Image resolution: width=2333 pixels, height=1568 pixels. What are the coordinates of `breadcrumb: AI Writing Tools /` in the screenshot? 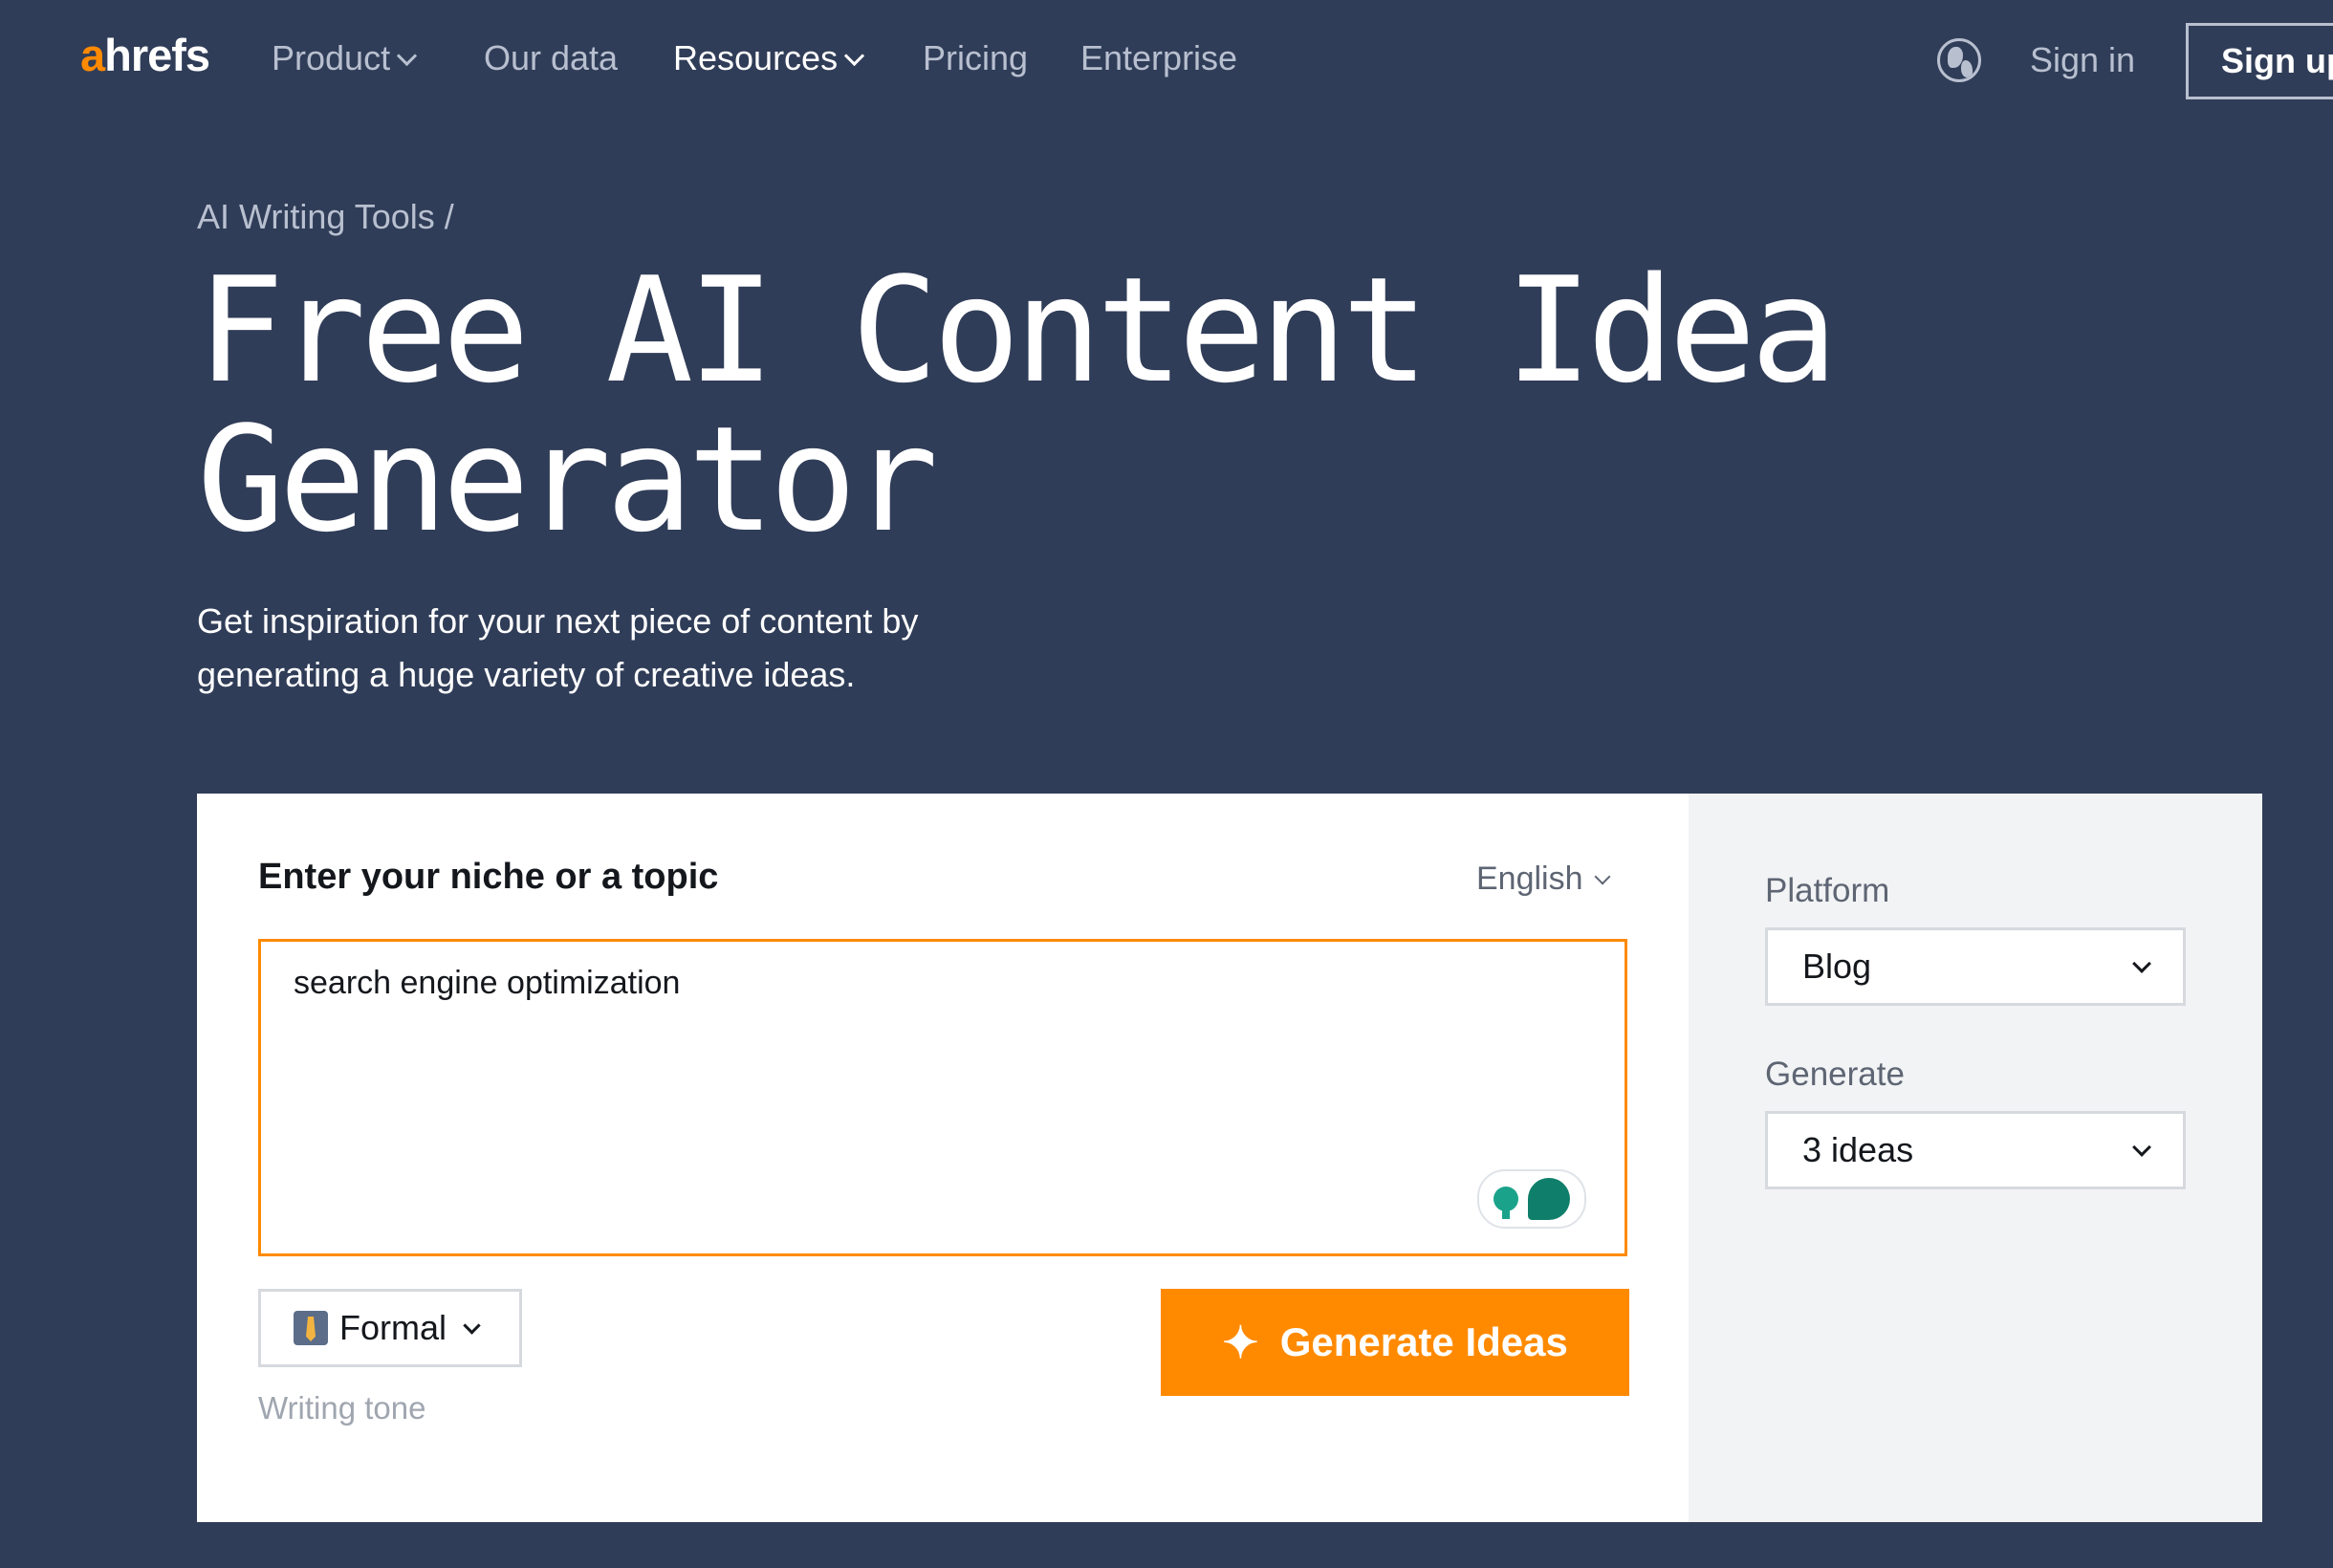 It's located at (325, 217).